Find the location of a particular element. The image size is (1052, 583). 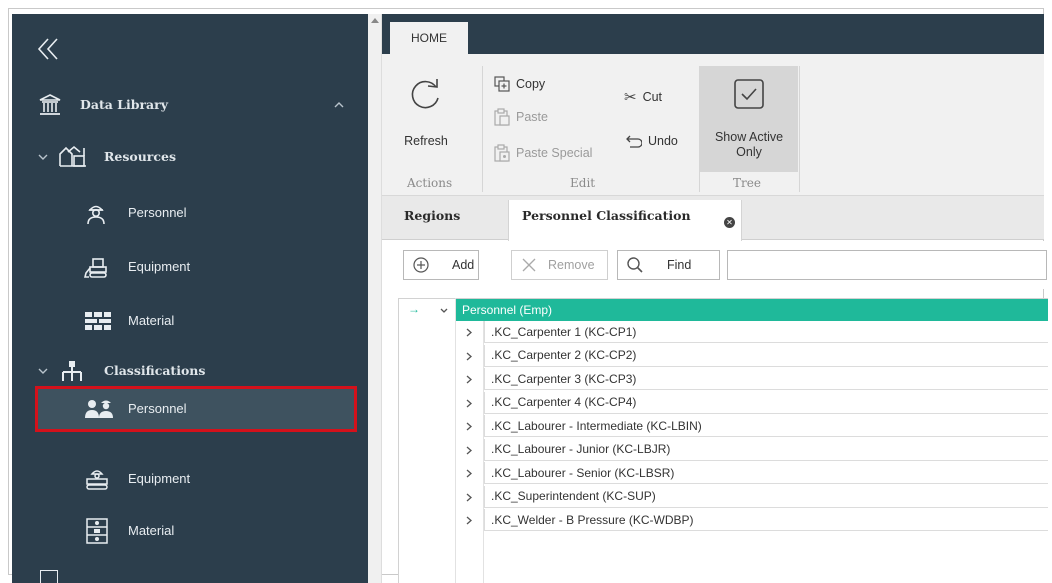

scroll-up-icon is located at coordinates (375, 20).